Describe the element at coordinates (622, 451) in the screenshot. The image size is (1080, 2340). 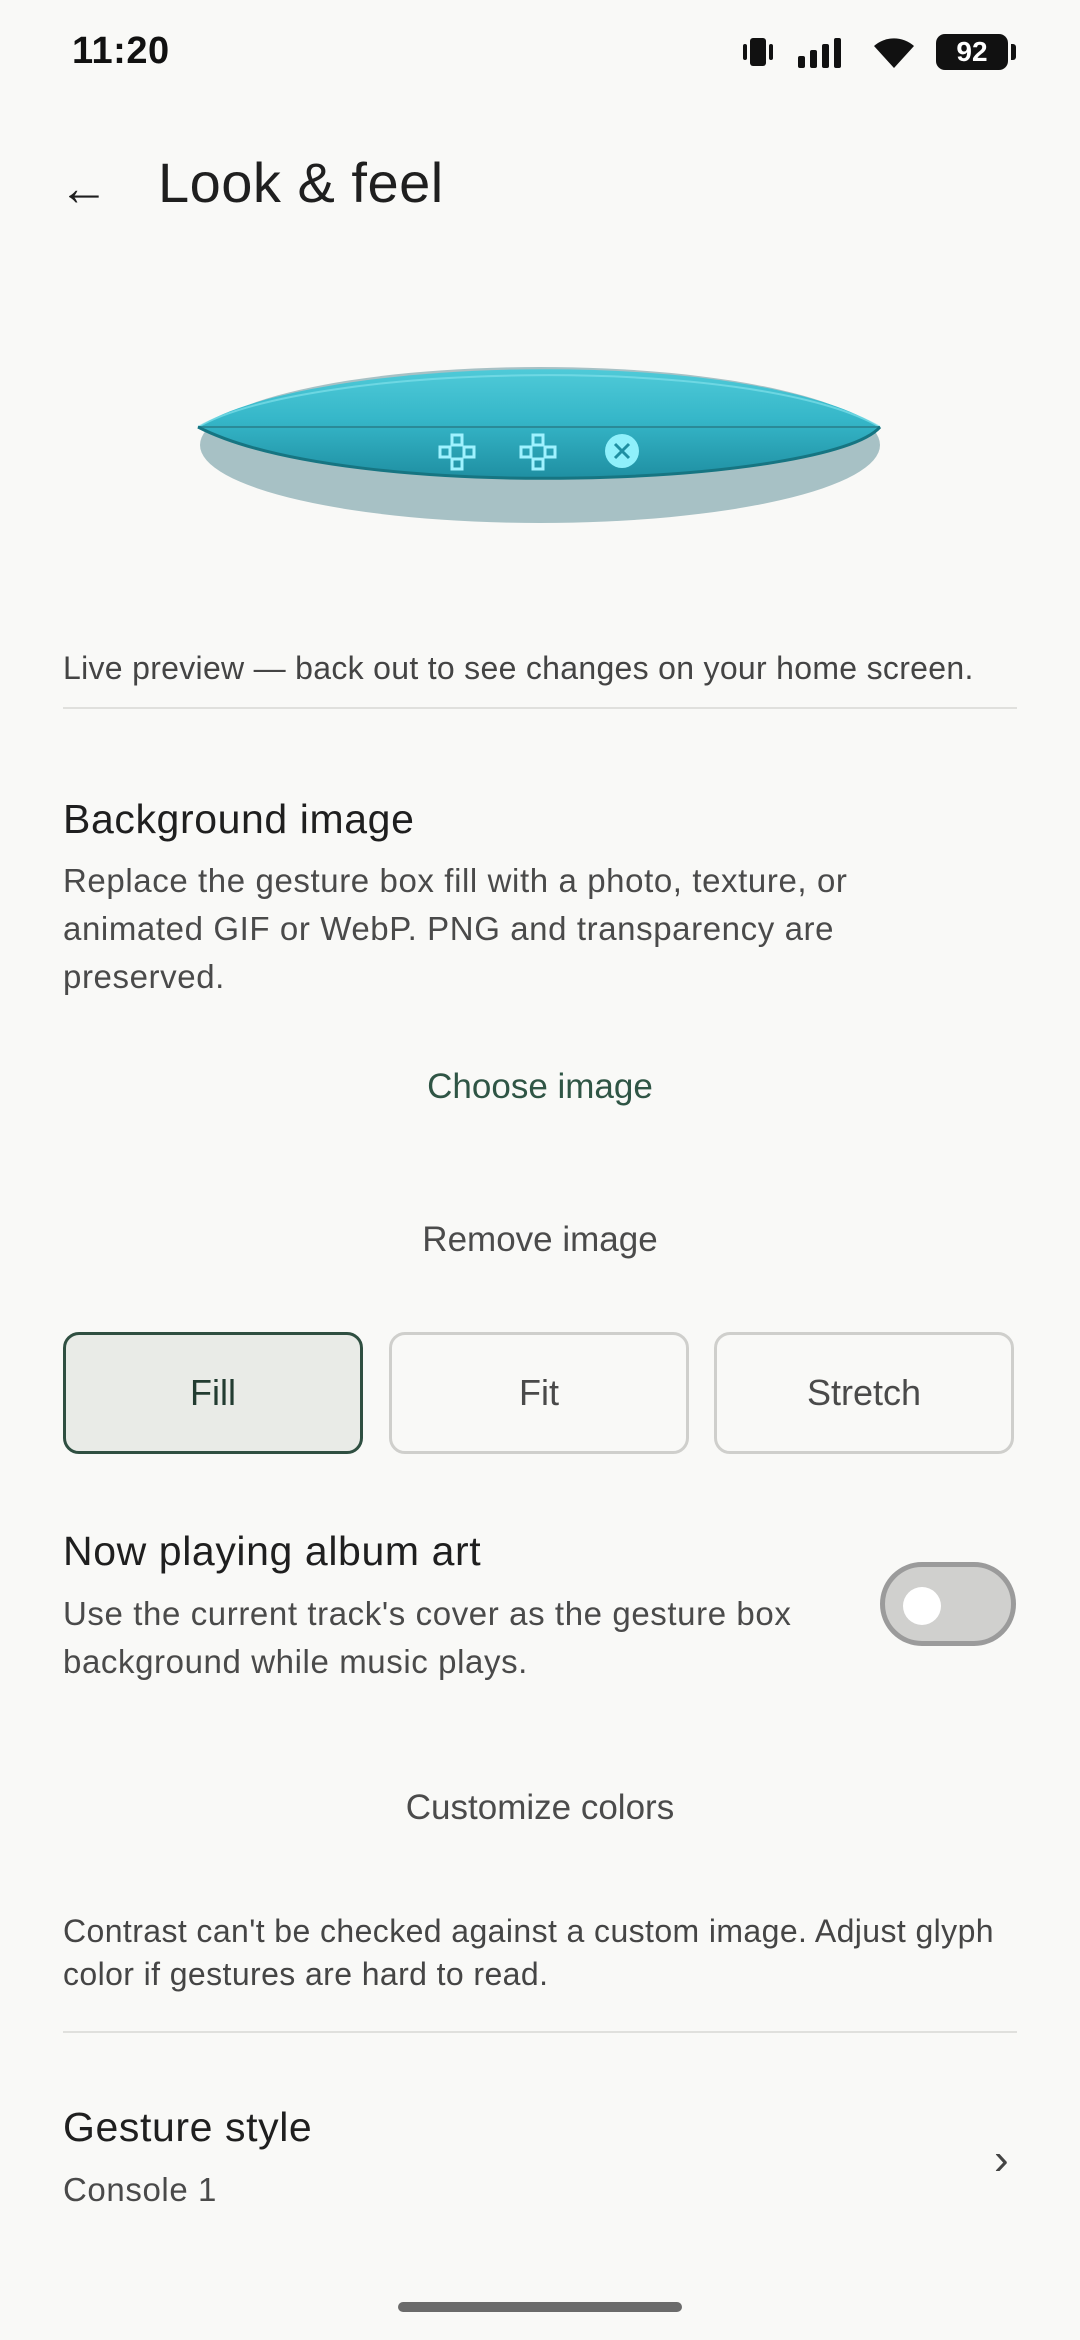
I see `close-glyph-icon` at that location.